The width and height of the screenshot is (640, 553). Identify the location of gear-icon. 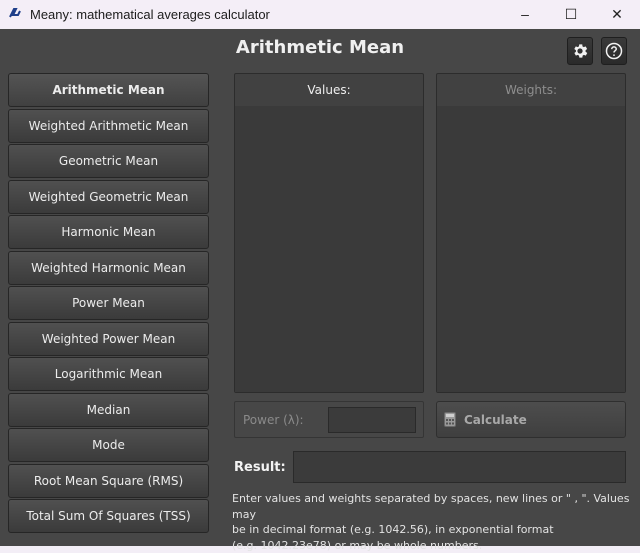
(580, 51).